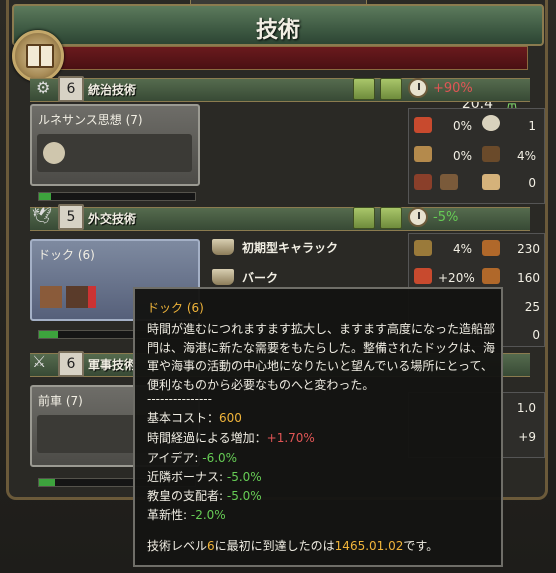 The width and height of the screenshot is (556, 573). What do you see at coordinates (277, 30) in the screenshot?
I see `window-title: 技術` at bounding box center [277, 30].